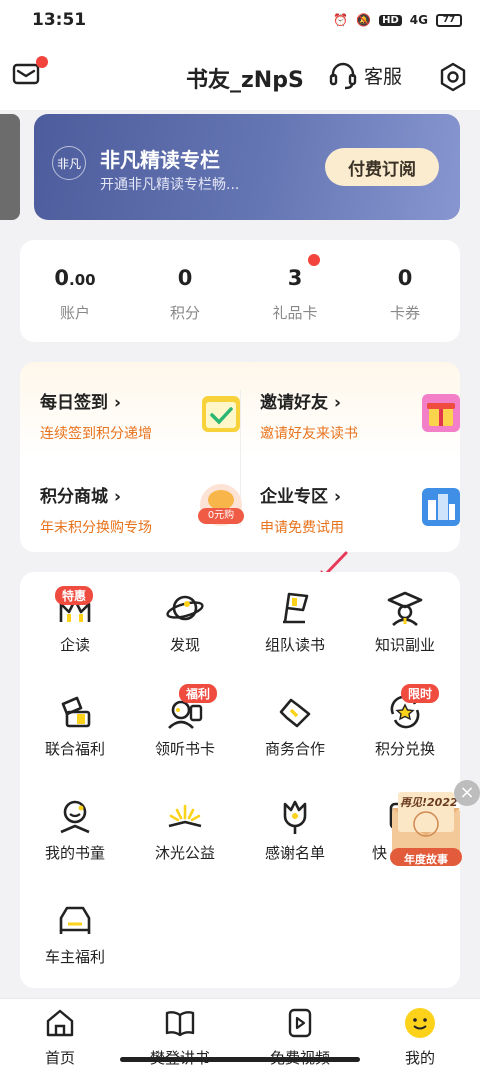 The width and height of the screenshot is (480, 1067). What do you see at coordinates (429, 802) in the screenshot?
I see `promo-top-text: 再见!2022` at bounding box center [429, 802].